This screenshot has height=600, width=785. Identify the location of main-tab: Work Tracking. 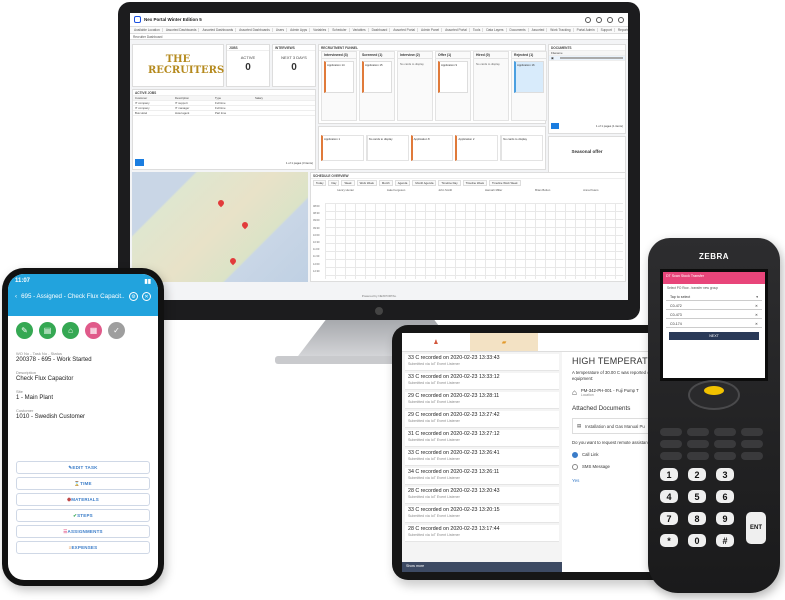
(561, 30).